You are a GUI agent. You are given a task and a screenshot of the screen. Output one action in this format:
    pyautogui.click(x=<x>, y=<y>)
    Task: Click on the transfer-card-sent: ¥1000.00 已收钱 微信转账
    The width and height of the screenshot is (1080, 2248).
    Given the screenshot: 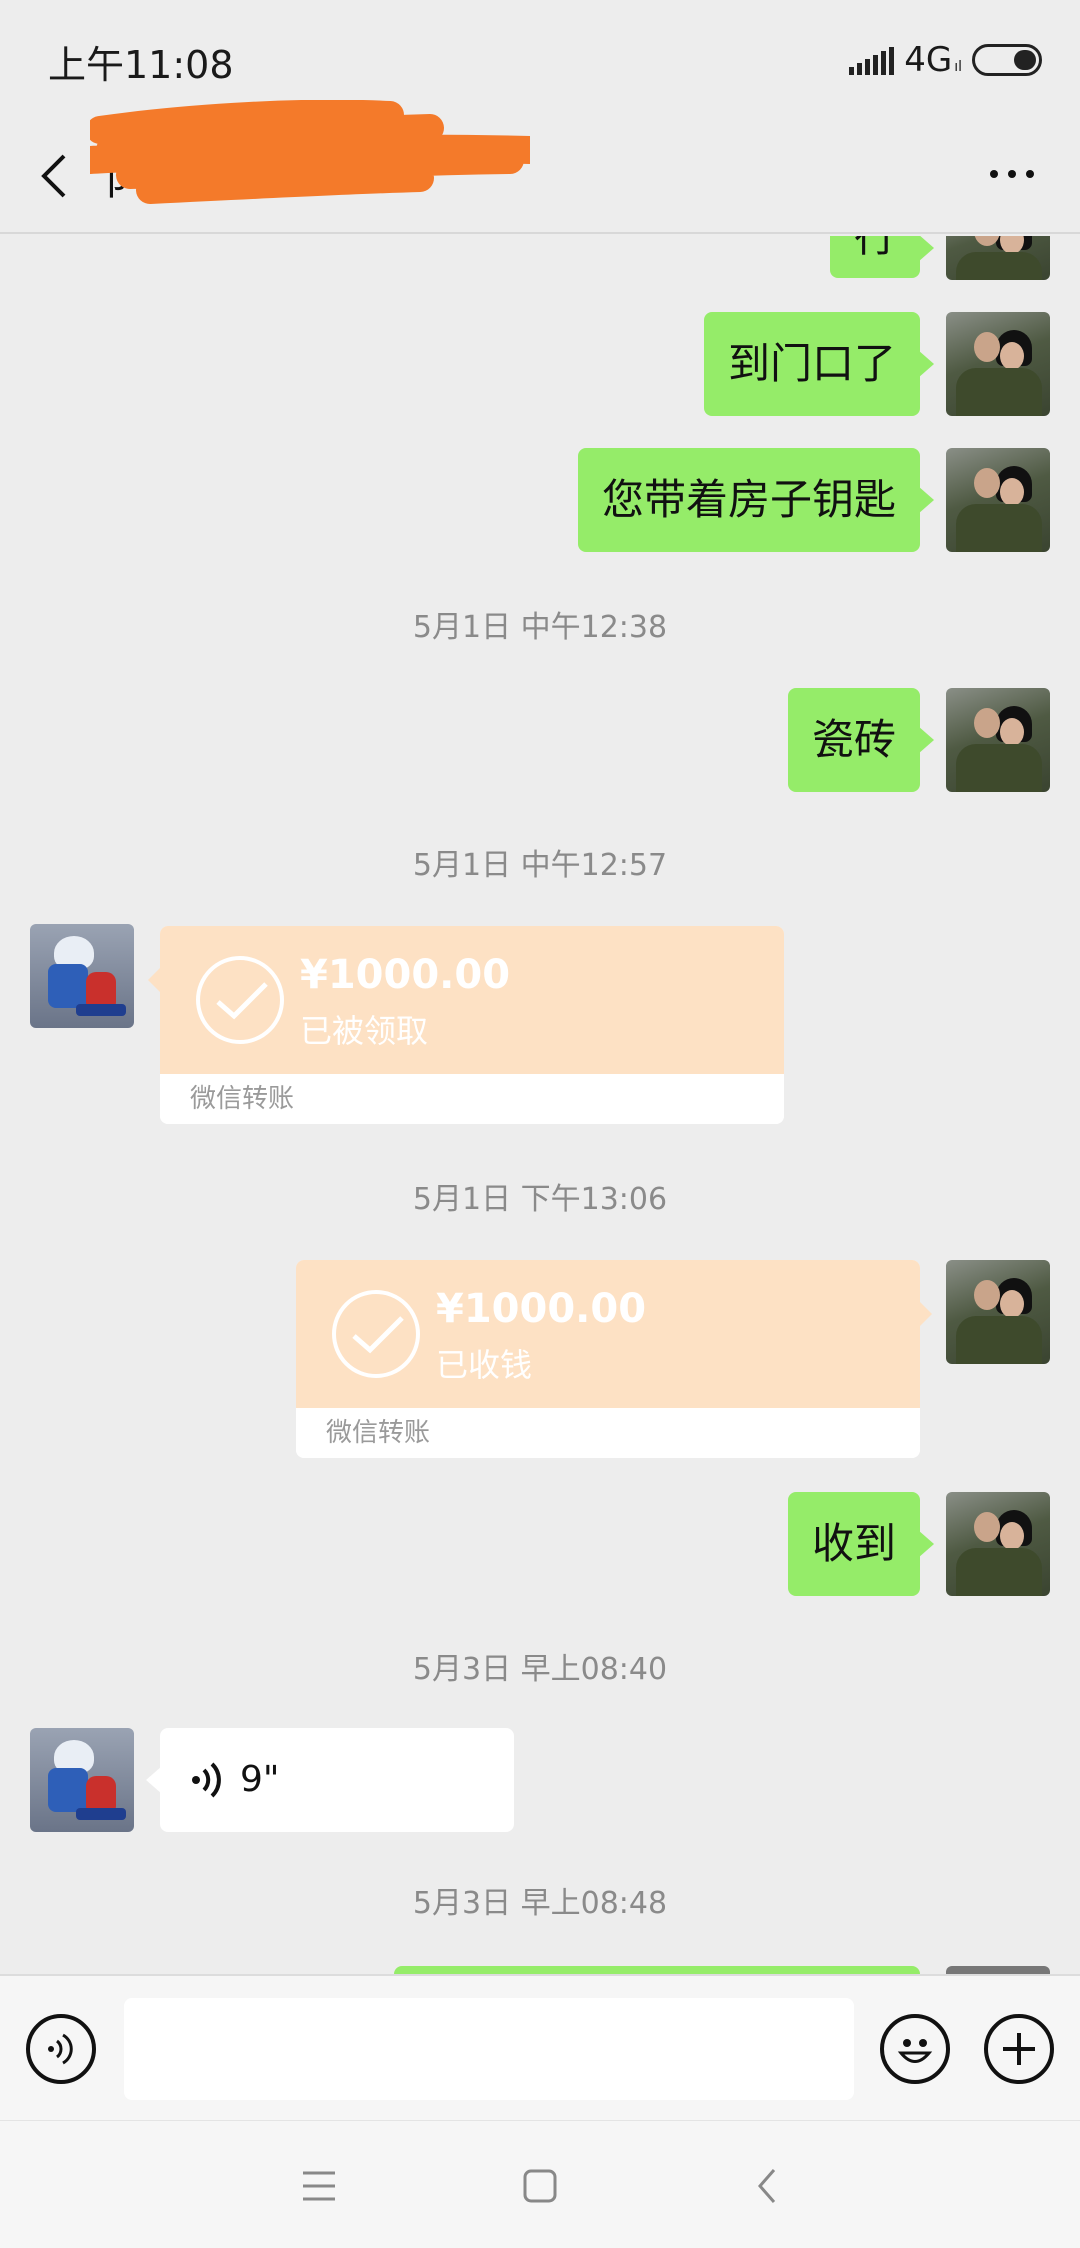 What is the action you would take?
    pyautogui.click(x=614, y=1359)
    